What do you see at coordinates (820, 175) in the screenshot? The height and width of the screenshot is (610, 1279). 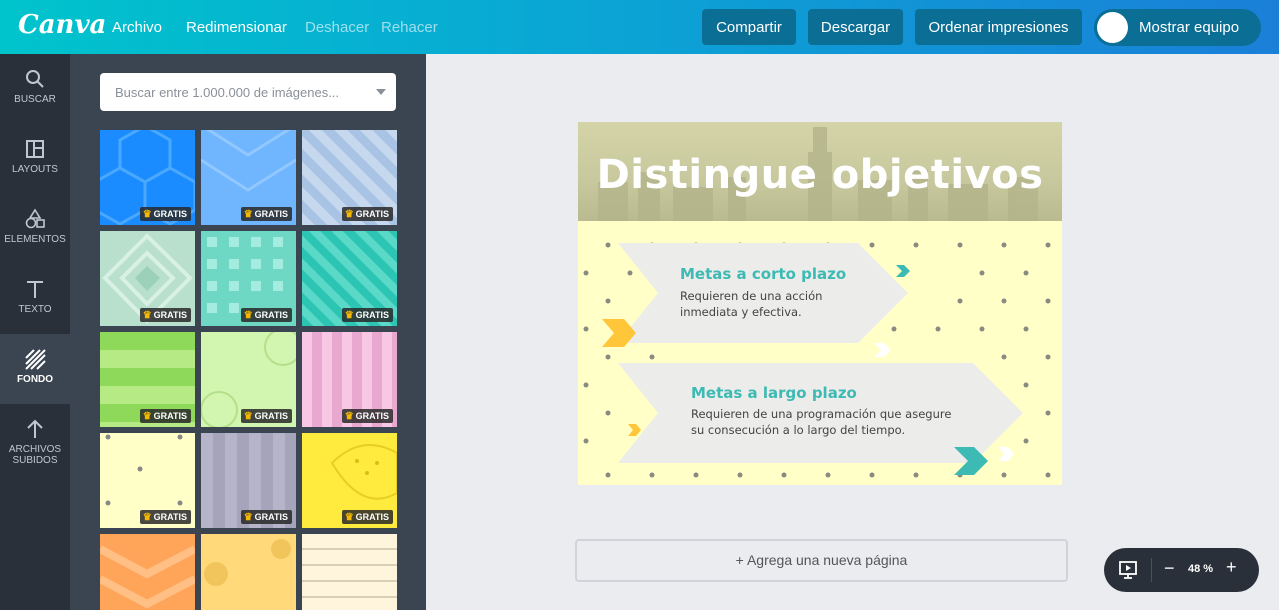 I see `design-title: Distingue objetivos` at bounding box center [820, 175].